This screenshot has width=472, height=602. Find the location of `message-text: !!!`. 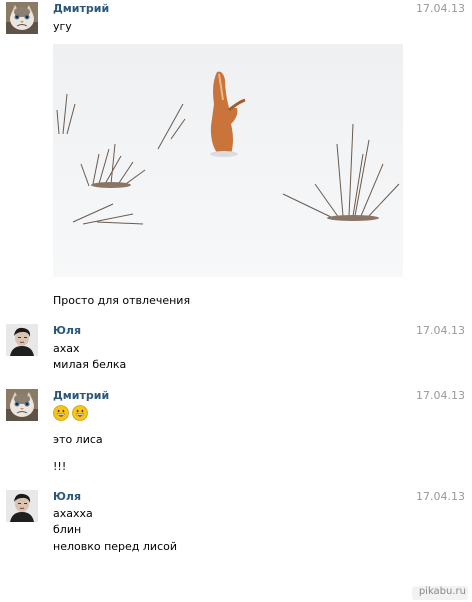

message-text: !!! is located at coordinates (60, 466).